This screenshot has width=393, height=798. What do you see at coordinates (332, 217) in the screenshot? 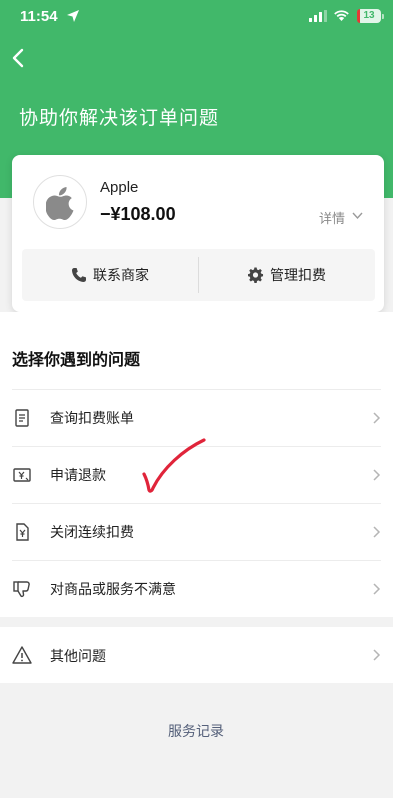
I see `detail-link: 详情` at bounding box center [332, 217].